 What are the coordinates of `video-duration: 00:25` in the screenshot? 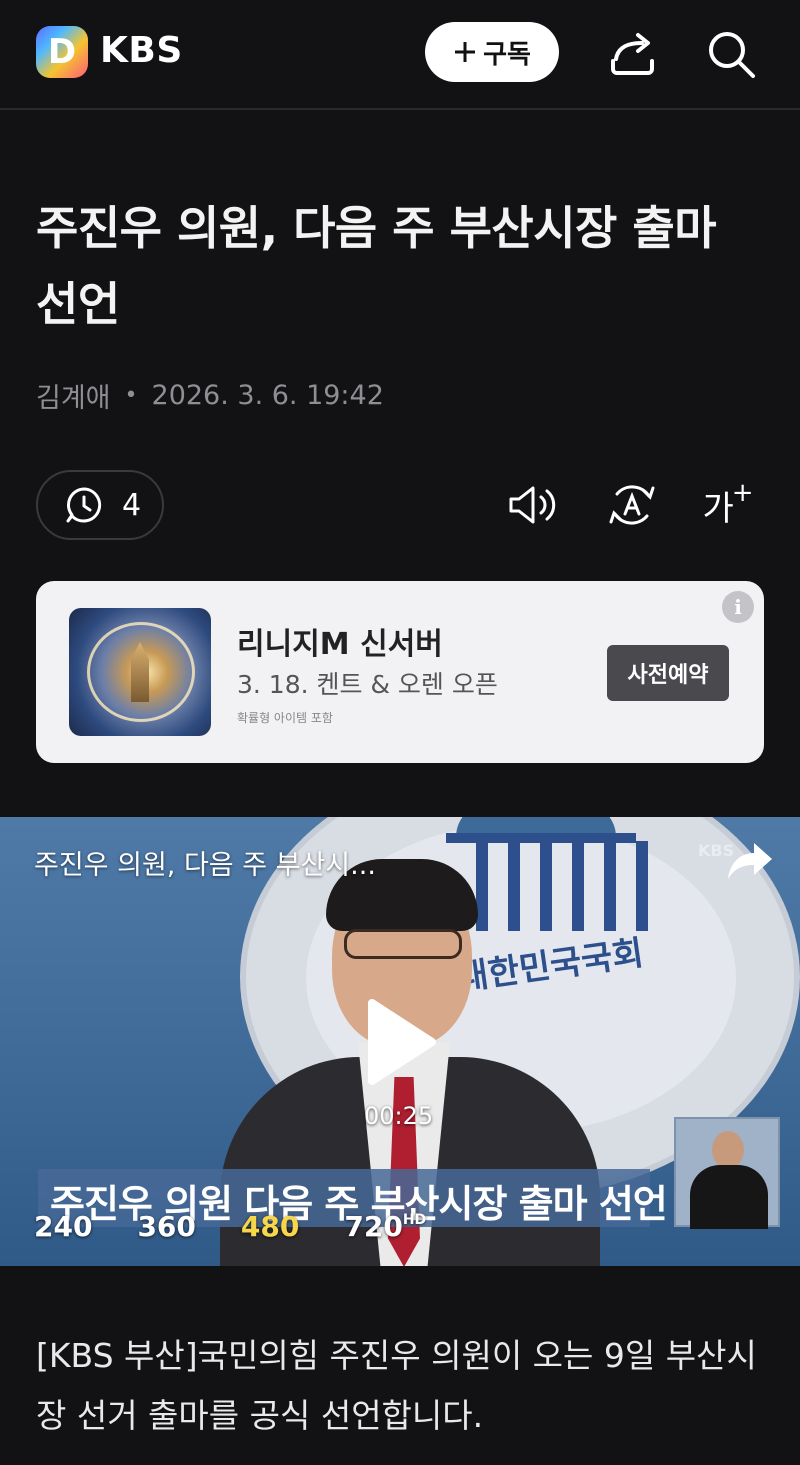 It's located at (399, 1116).